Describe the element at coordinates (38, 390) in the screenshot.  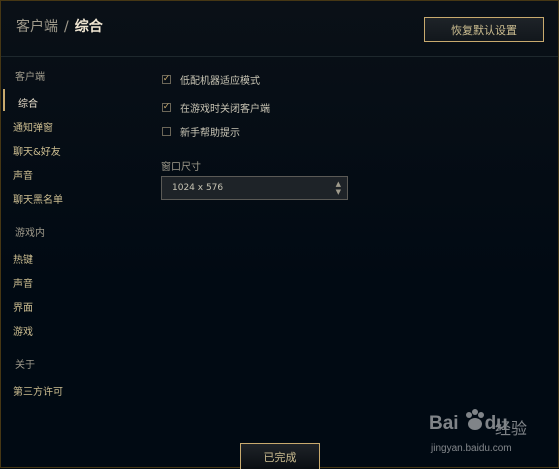
I see `sidebar-item-third-party-licenses: 第三方许可` at that location.